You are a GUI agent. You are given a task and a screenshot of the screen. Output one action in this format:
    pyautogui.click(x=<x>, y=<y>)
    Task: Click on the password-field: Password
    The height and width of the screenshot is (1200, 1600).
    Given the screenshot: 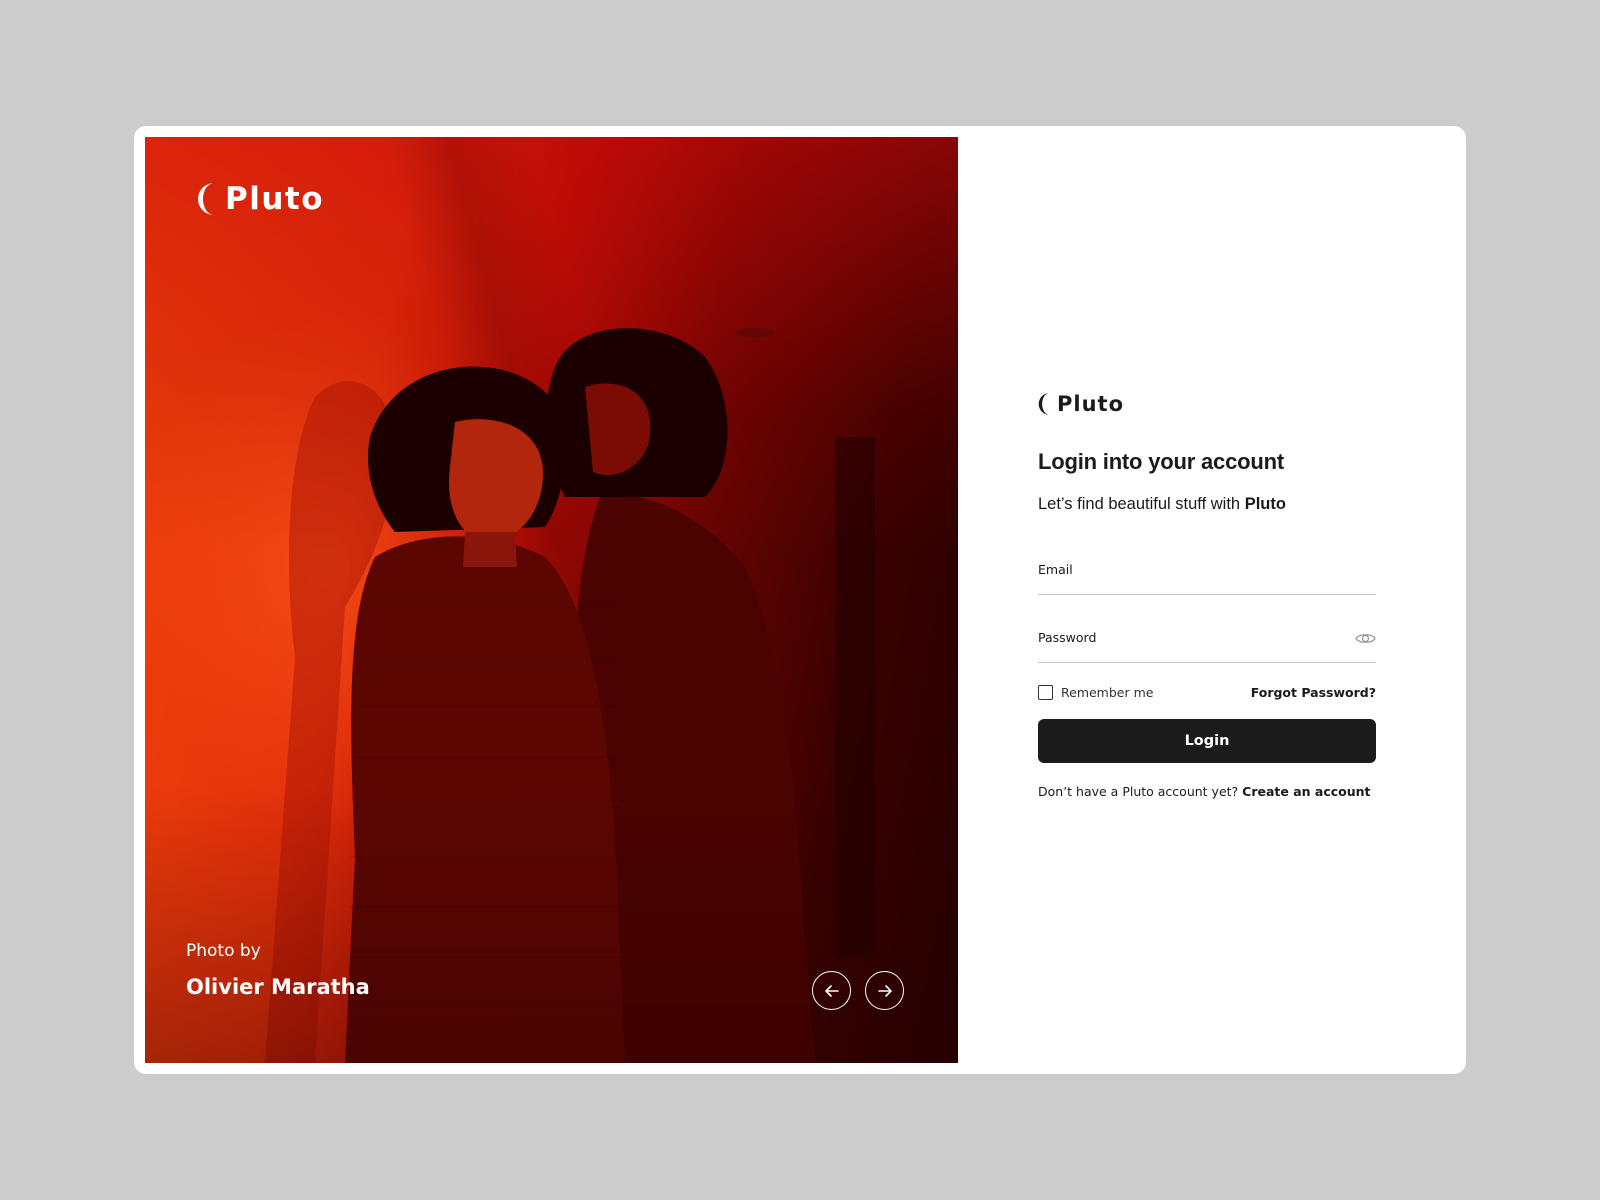 What is the action you would take?
    pyautogui.click(x=1207, y=641)
    